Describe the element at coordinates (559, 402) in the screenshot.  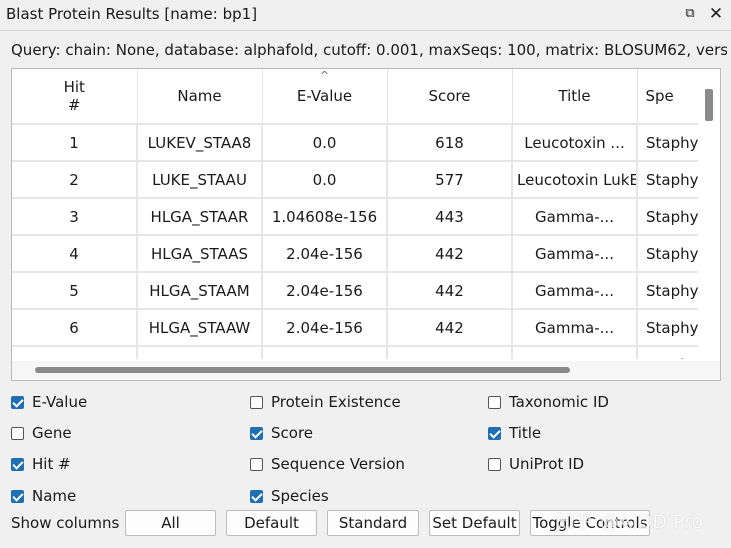
I see `option-label: Taxonomic ID` at that location.